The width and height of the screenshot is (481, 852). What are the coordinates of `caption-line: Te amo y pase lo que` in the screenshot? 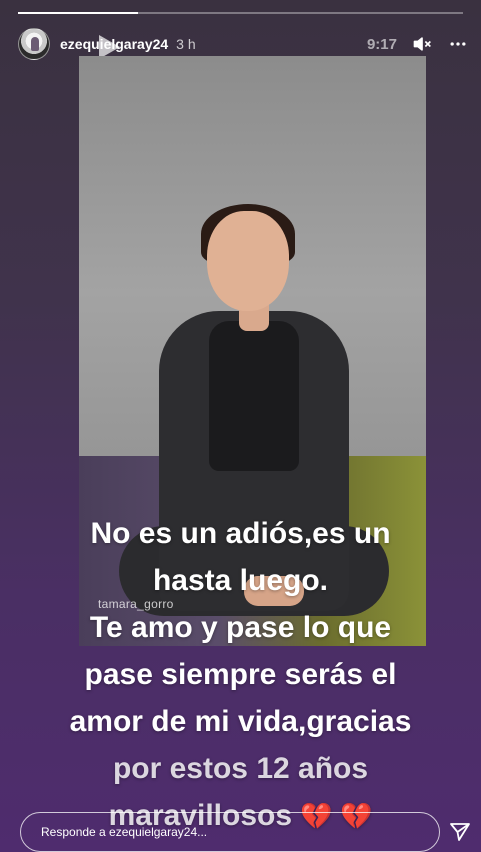 It's located at (240, 627).